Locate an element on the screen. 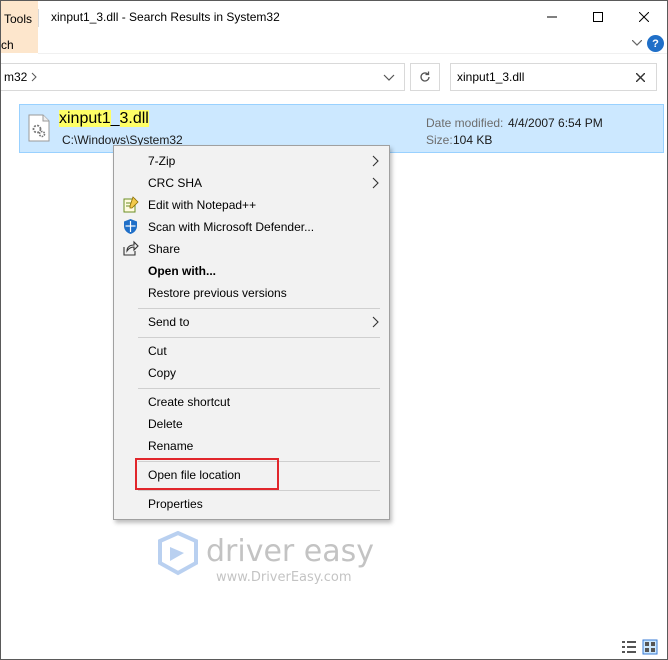  minimize-button is located at coordinates (552, 17).